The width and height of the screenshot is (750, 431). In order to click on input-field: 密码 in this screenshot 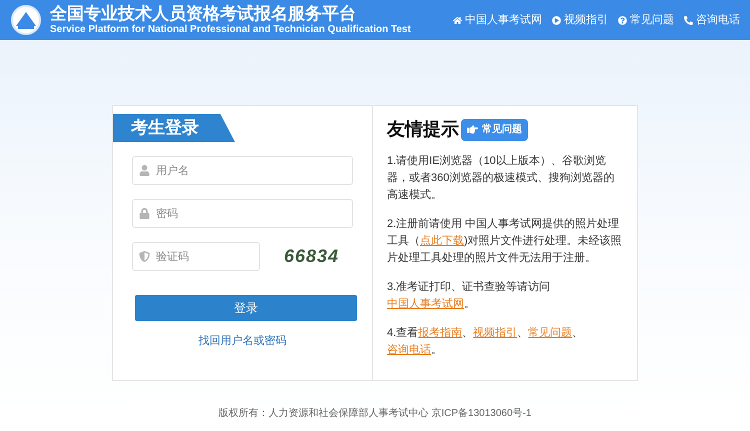, I will do `click(242, 213)`.